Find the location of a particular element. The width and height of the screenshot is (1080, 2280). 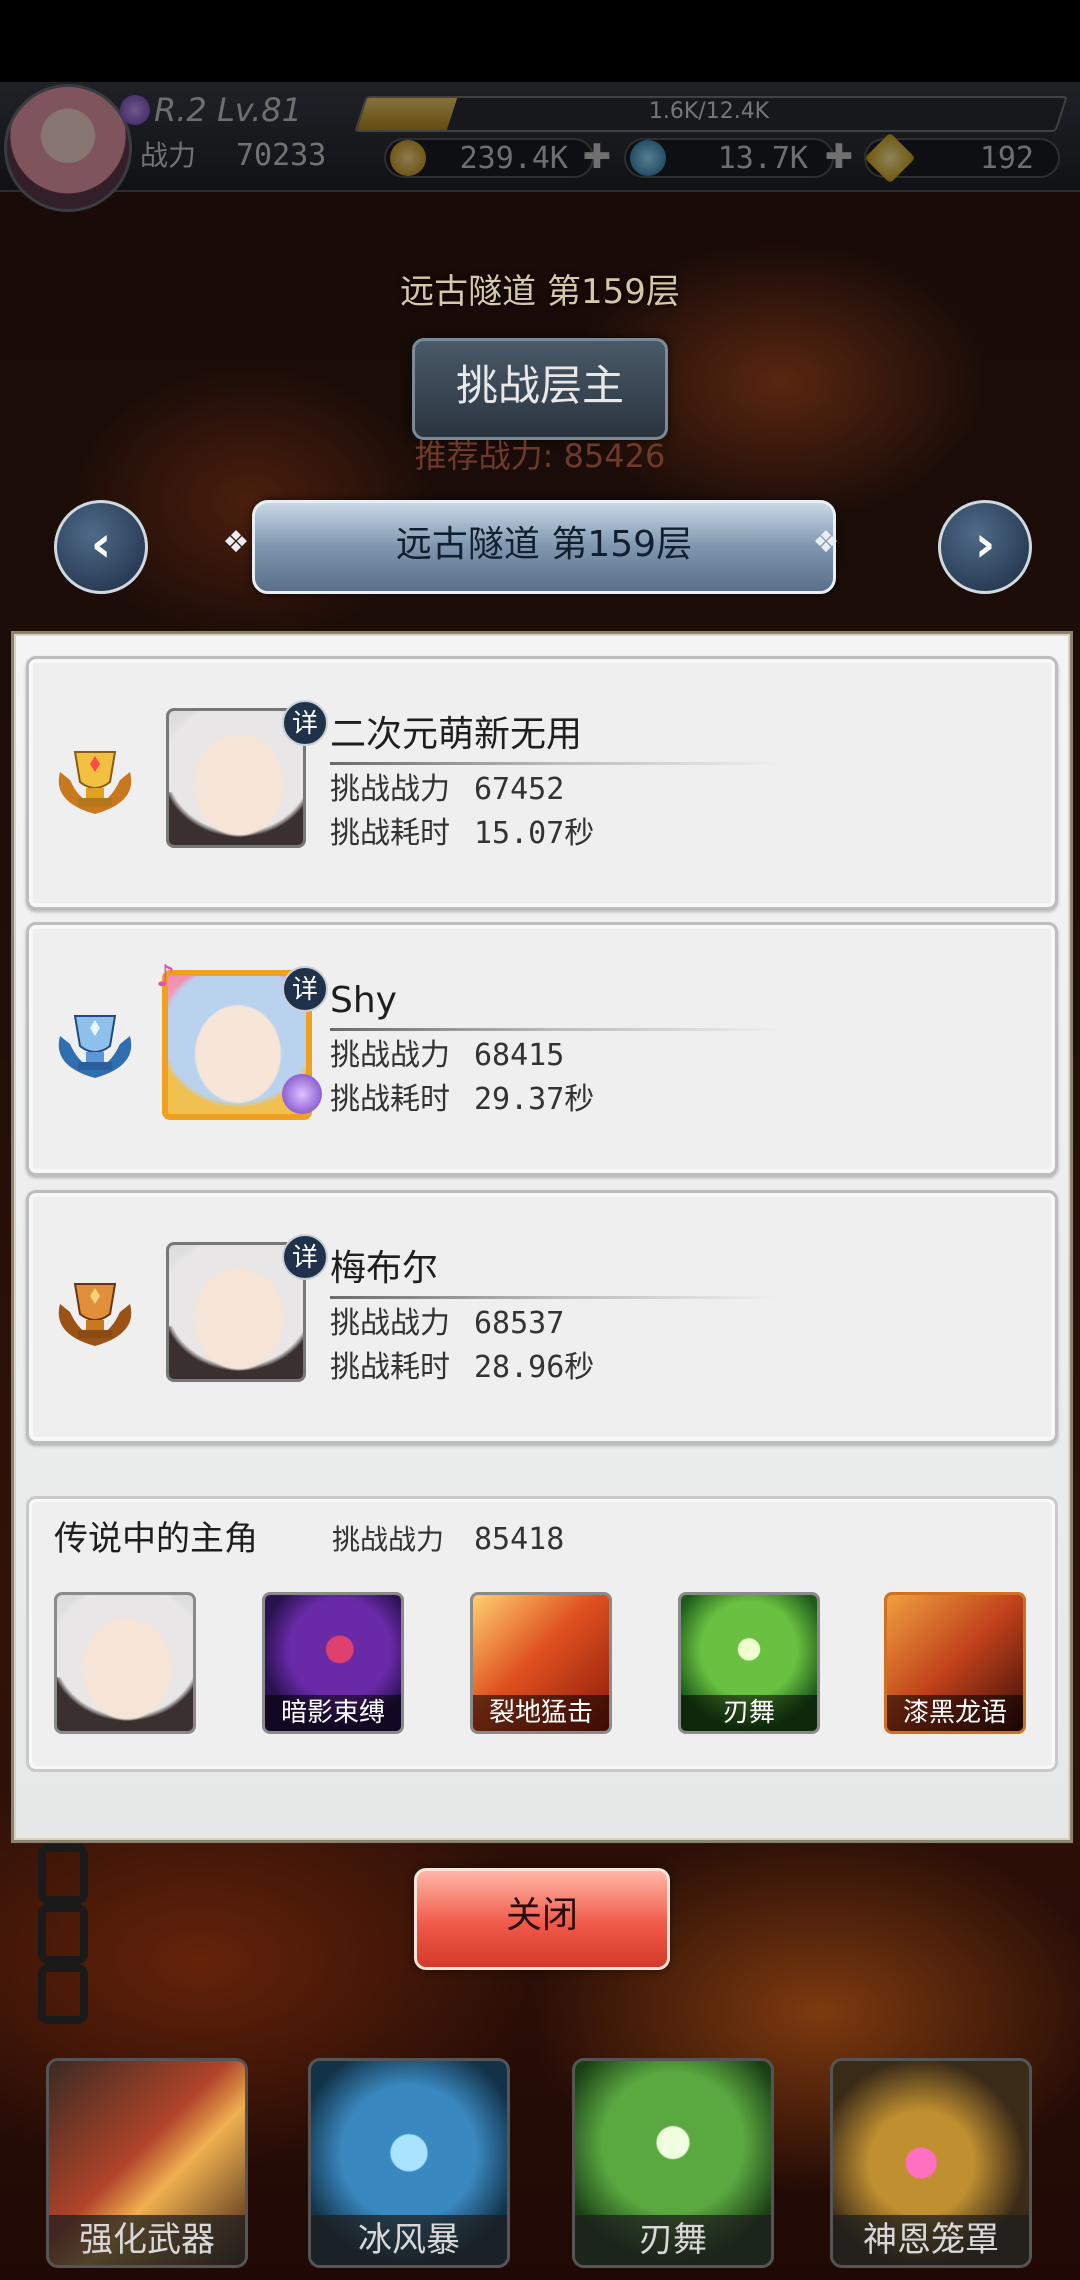

blade-dance-skill: 刃舞 is located at coordinates (749, 1663).